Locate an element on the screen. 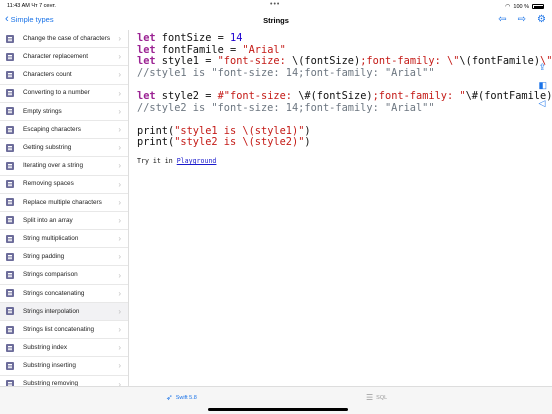 The image size is (552, 414). sidebar-item-label: Empty strings is located at coordinates (42, 111).